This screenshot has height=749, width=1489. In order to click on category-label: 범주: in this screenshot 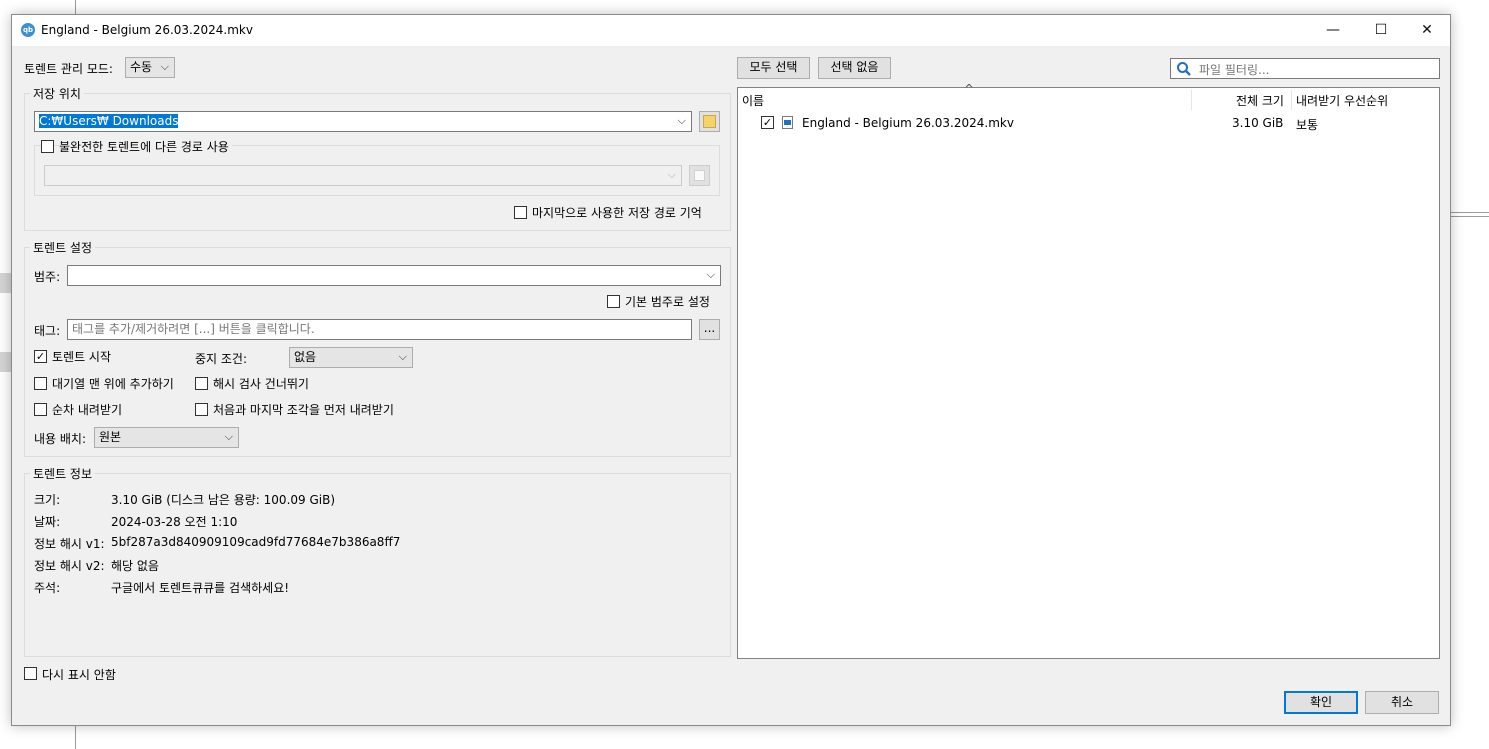, I will do `click(47, 277)`.